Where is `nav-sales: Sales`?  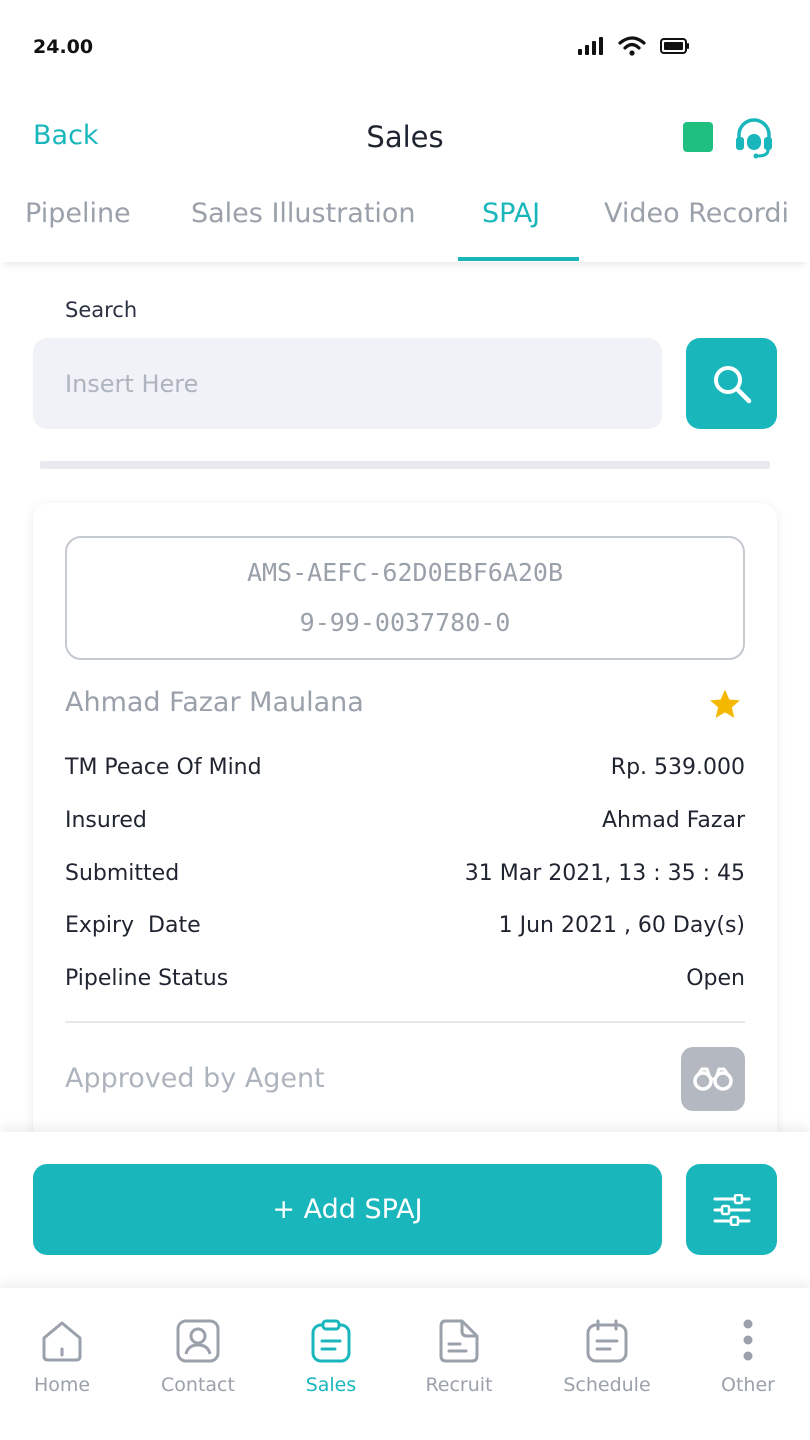 nav-sales: Sales is located at coordinates (331, 1357).